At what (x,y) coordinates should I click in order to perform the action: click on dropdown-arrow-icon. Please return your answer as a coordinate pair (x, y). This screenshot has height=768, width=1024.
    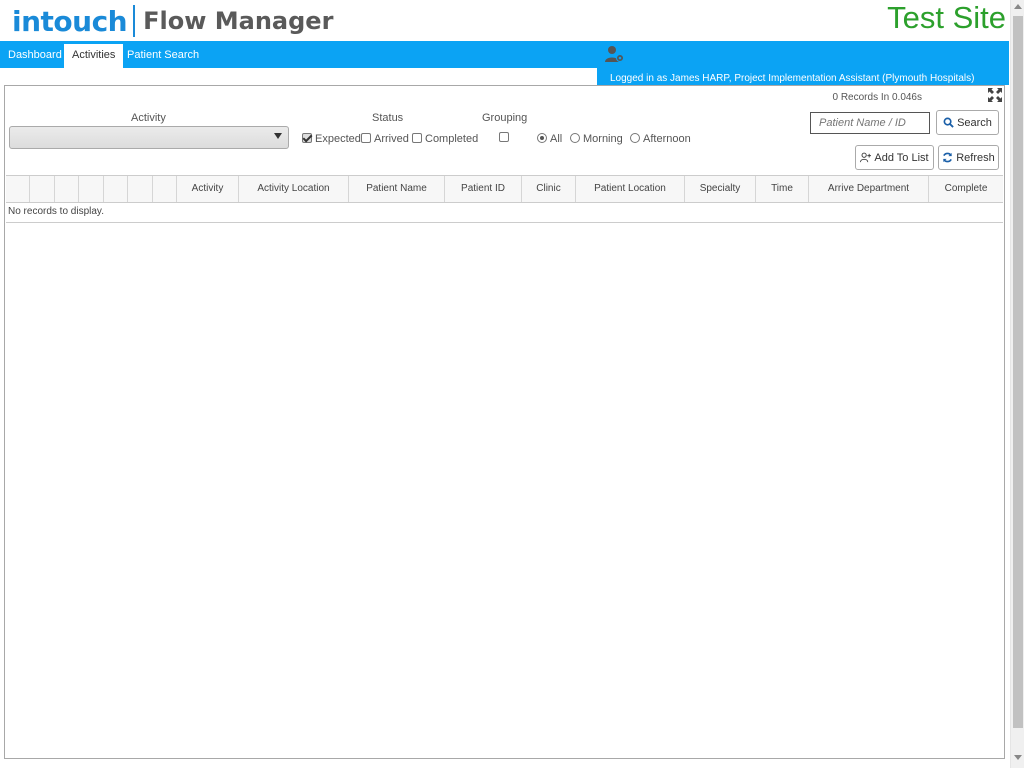
    Looking at the image, I should click on (278, 136).